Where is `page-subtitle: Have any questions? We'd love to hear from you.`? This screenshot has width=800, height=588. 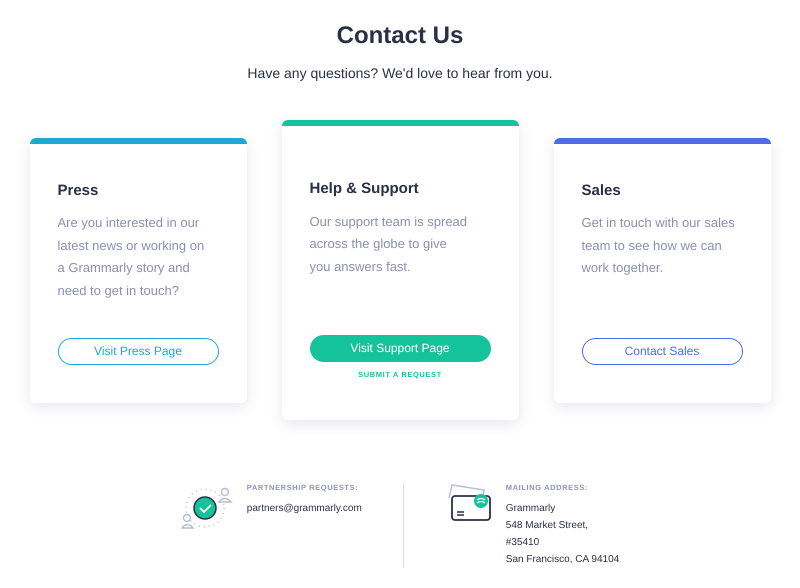
page-subtitle: Have any questions? We'd love to hear from you. is located at coordinates (400, 73).